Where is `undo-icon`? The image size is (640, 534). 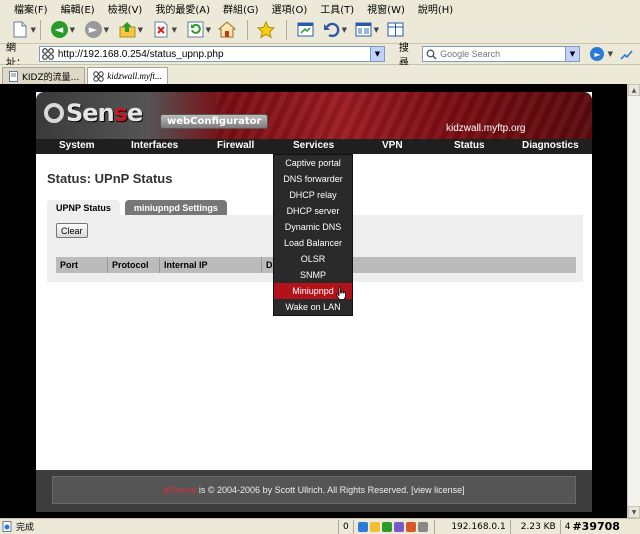 undo-icon is located at coordinates (331, 30).